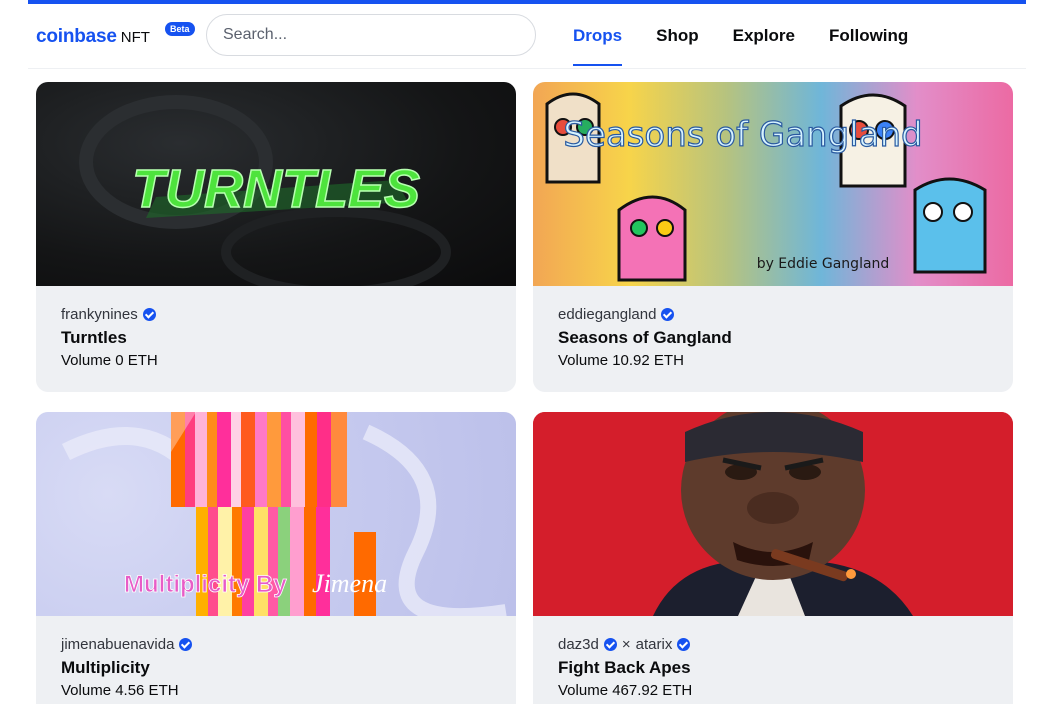  What do you see at coordinates (105, 667) in the screenshot?
I see `drop-title: Multiplicity` at bounding box center [105, 667].